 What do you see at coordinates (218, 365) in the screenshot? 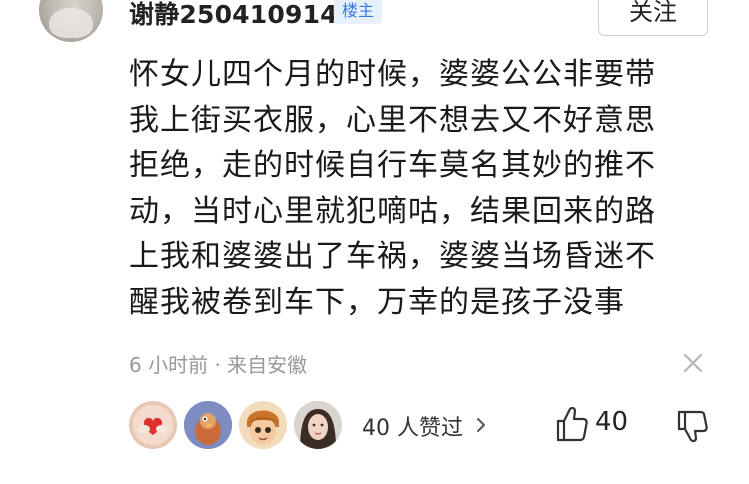
I see `timestamp-location: 6 小时前 · 来自安徽` at bounding box center [218, 365].